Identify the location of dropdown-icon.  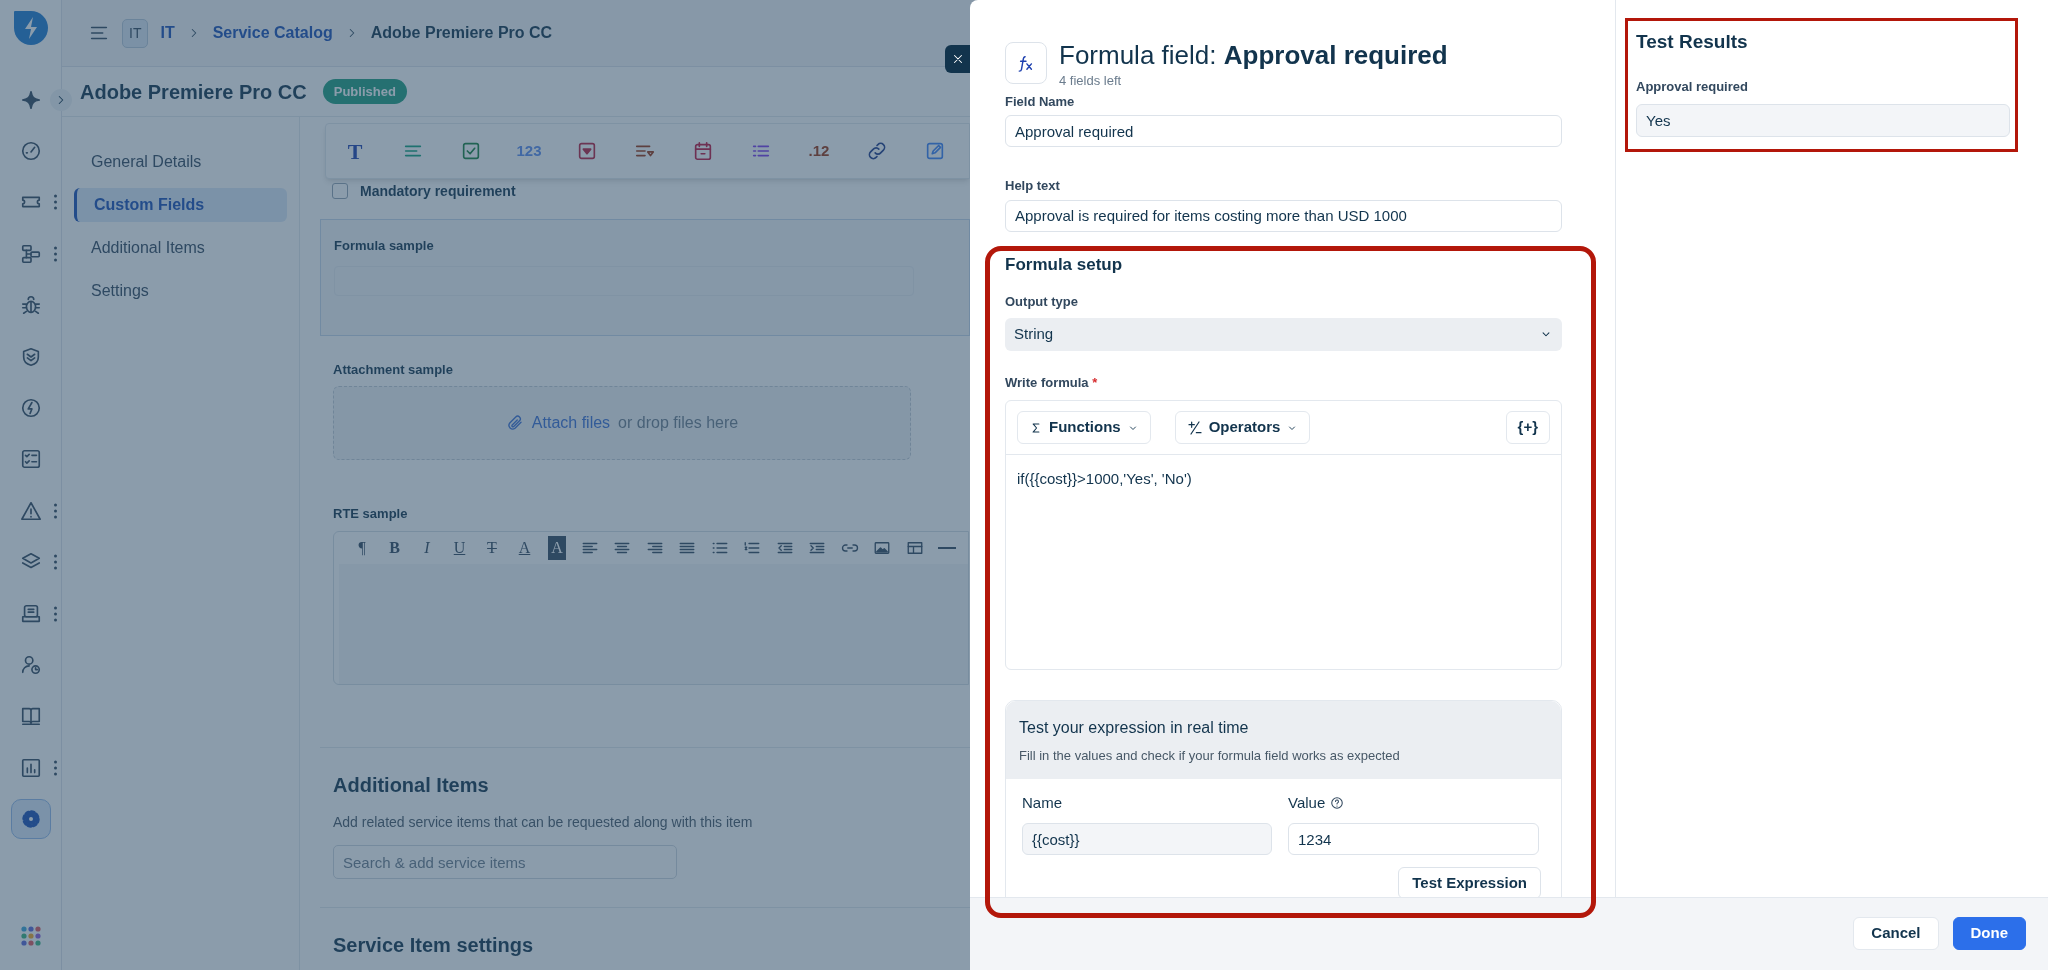
(587, 151).